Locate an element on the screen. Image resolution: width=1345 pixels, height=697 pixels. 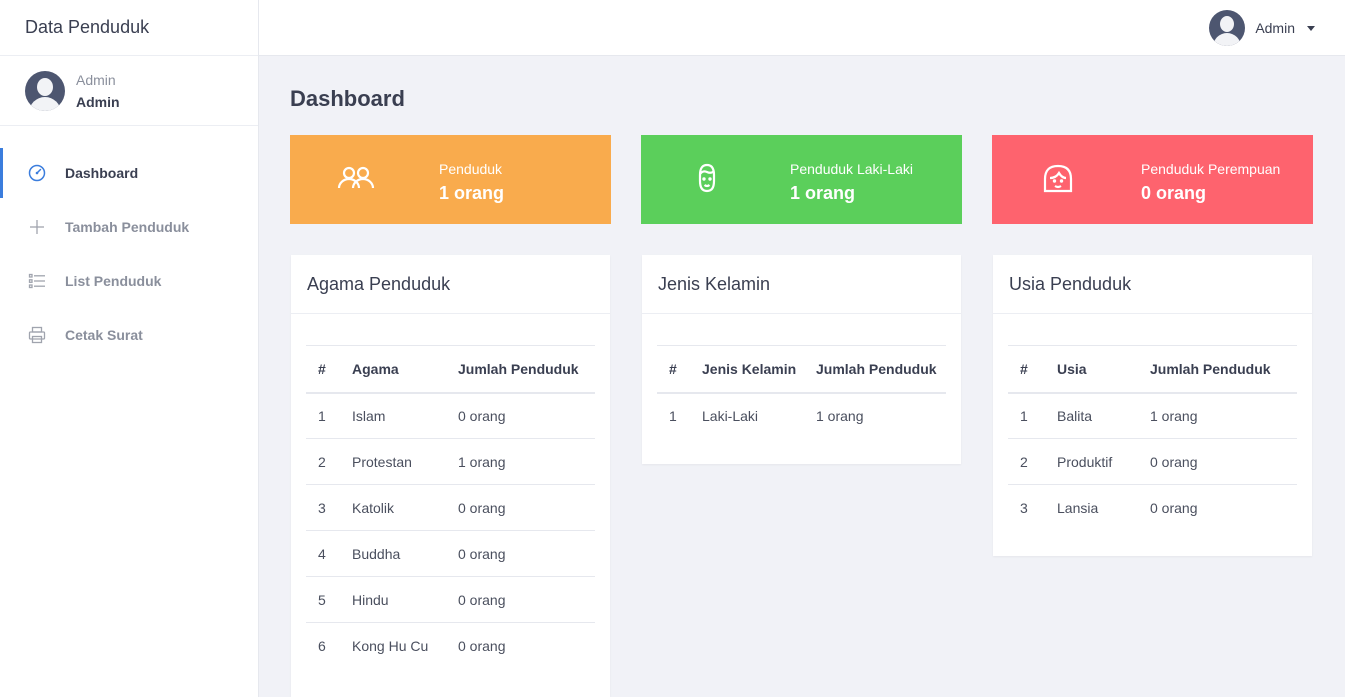
card-title: Jenis Kelamin is located at coordinates (801, 284).